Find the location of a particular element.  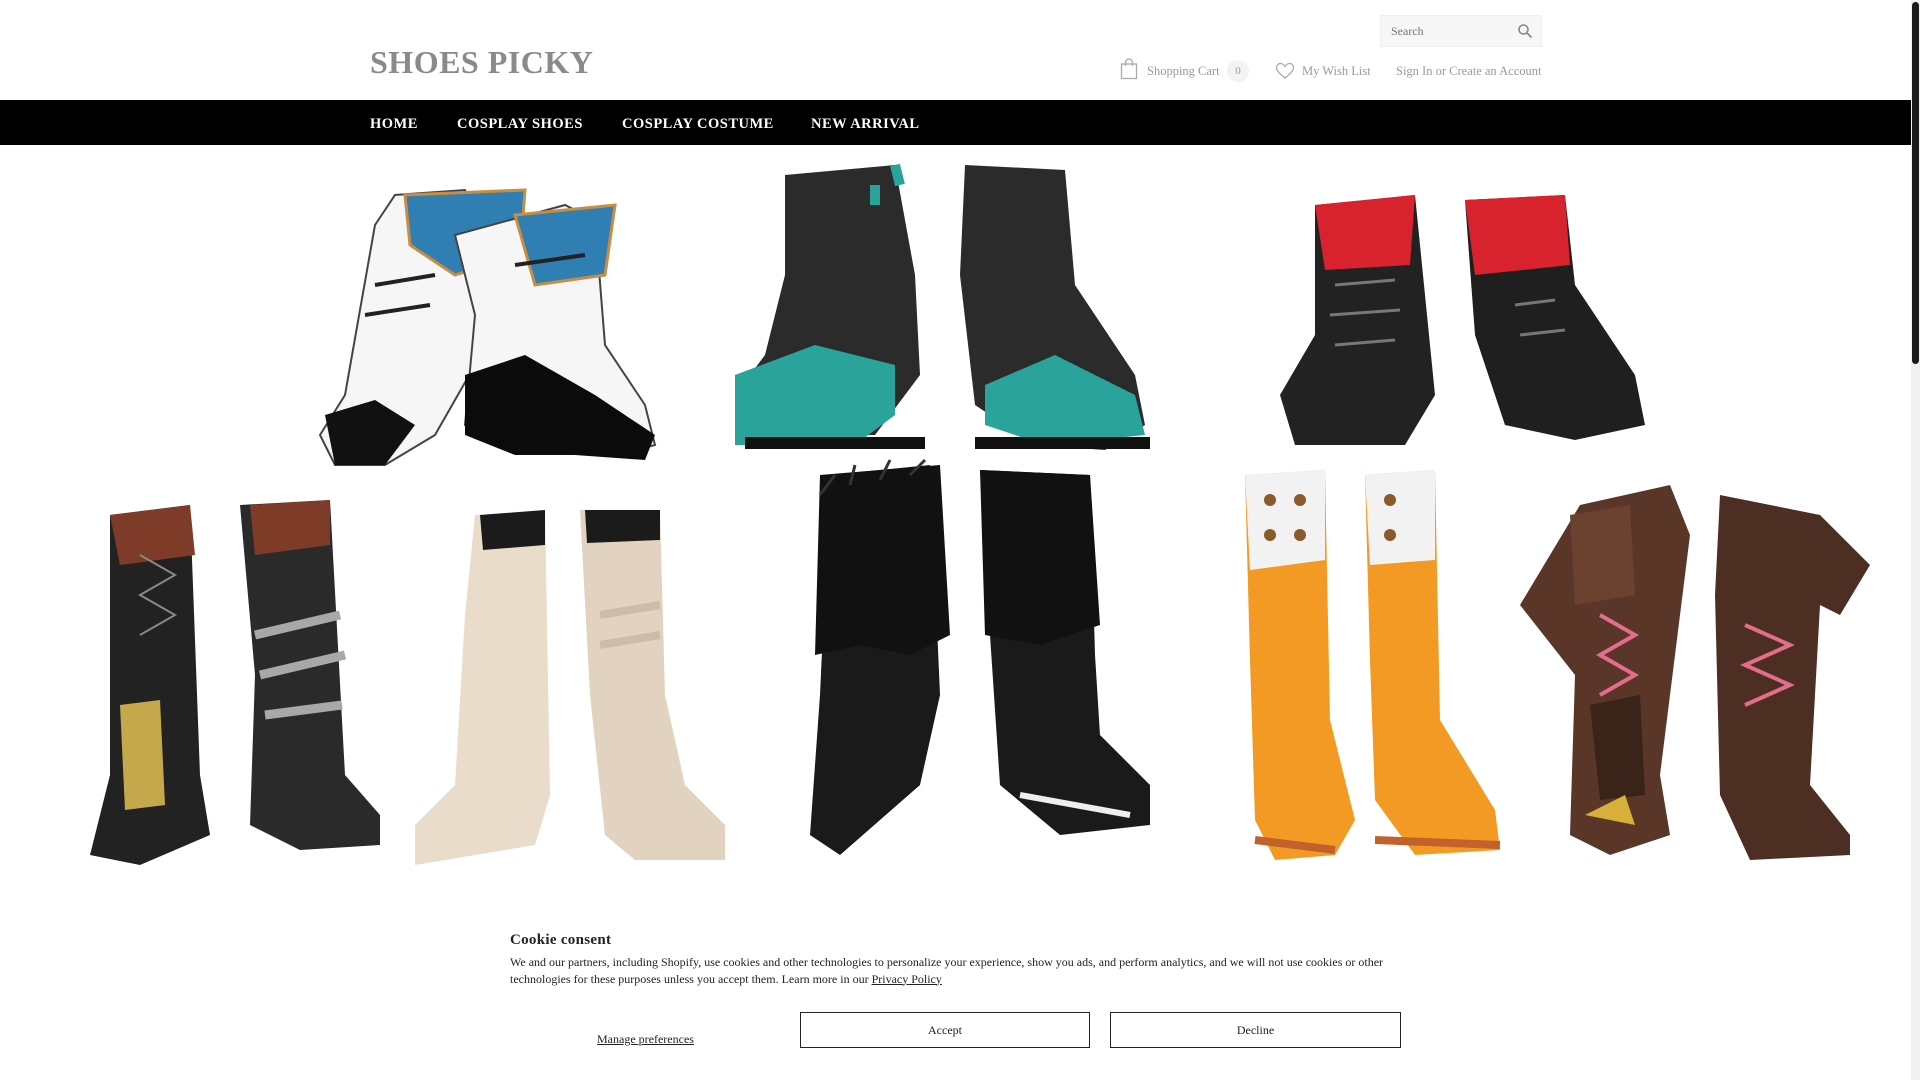

shoe-image-tall-laced-boot is located at coordinates (235, 682).